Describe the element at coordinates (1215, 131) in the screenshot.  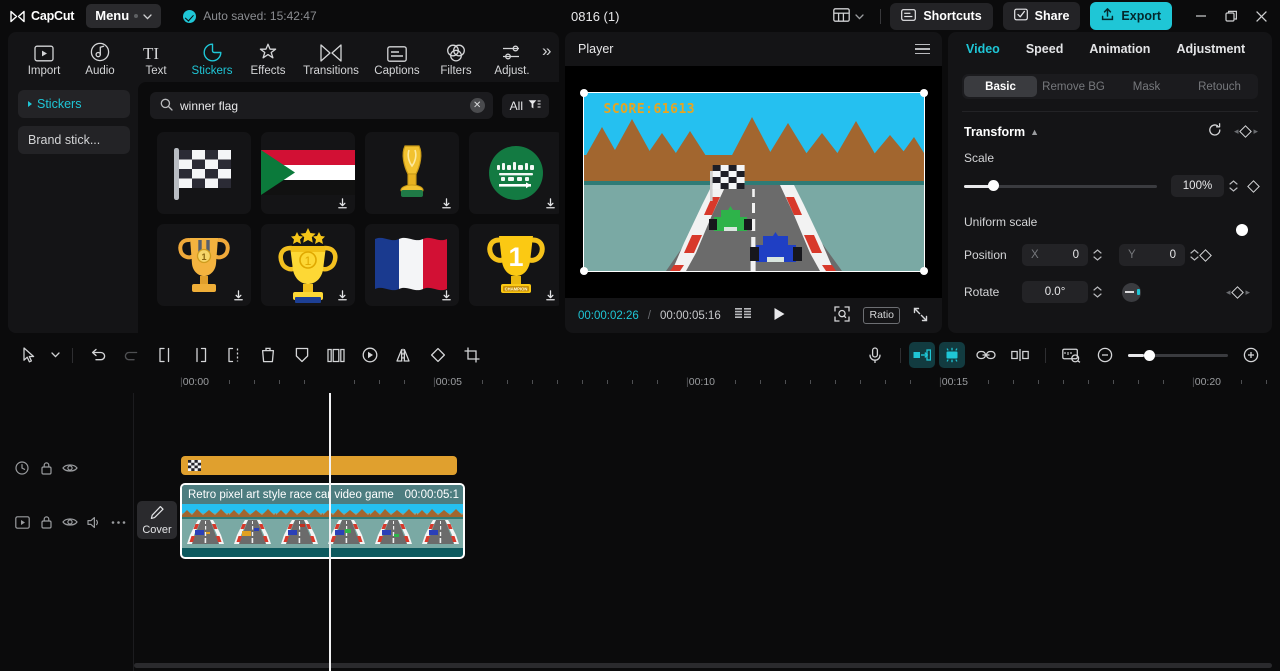
I see `reset-icon` at that location.